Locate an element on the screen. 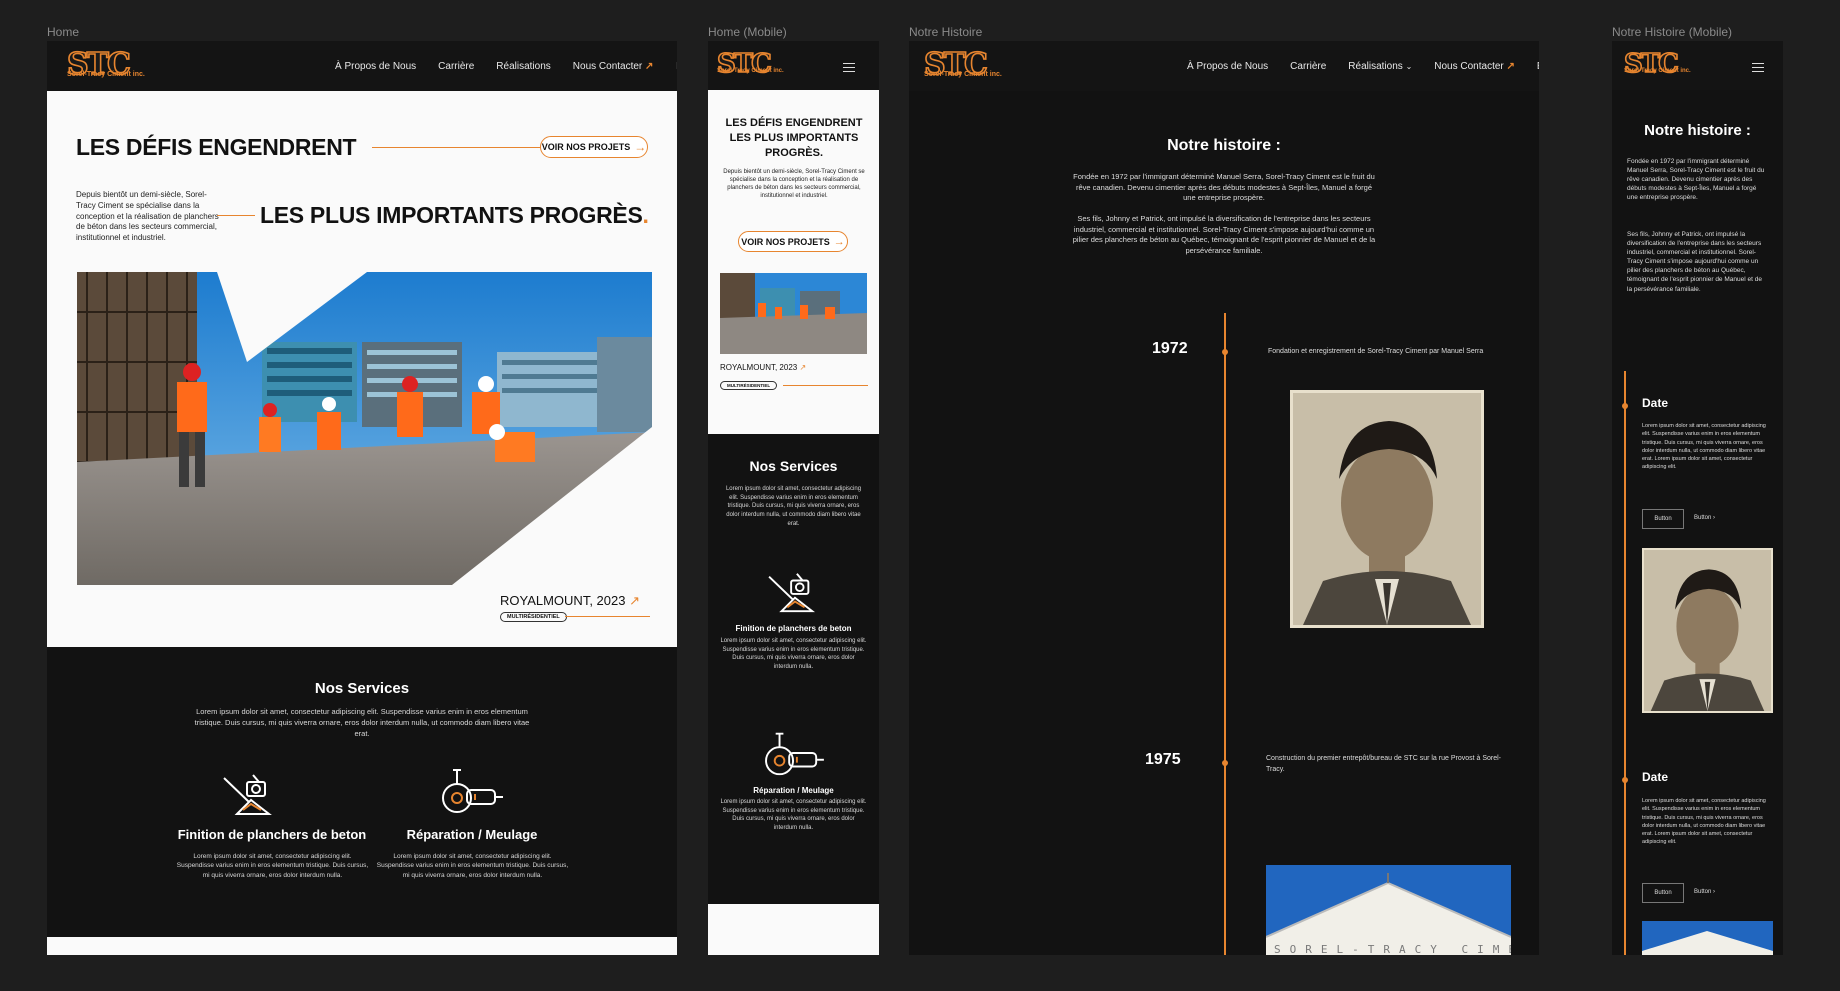 This screenshot has width=1840, height=991. hero-headline-1: LES DÉFIS ENGENDRENT is located at coordinates (216, 147).